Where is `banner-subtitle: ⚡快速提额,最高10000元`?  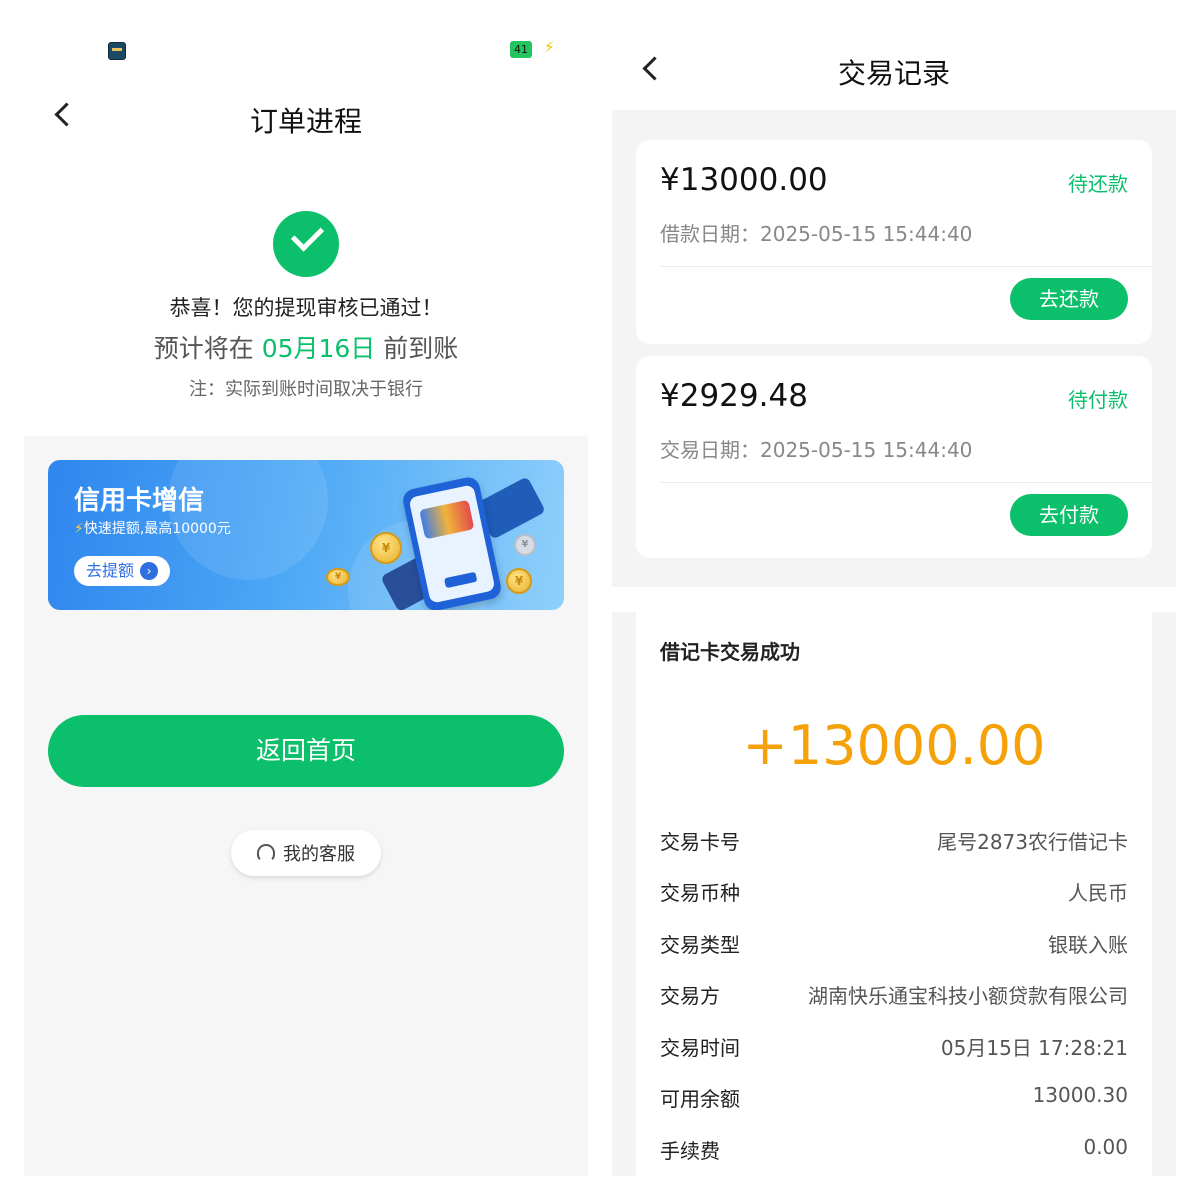
banner-subtitle: ⚡快速提额,最高10000元 is located at coordinates (152, 528).